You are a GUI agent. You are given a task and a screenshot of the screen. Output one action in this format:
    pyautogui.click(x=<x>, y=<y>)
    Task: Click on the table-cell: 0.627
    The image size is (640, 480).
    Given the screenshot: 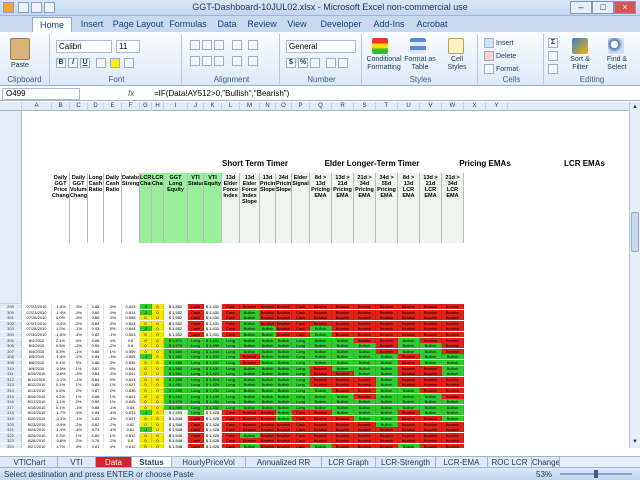 What is the action you would take?
    pyautogui.click(x=131, y=385)
    